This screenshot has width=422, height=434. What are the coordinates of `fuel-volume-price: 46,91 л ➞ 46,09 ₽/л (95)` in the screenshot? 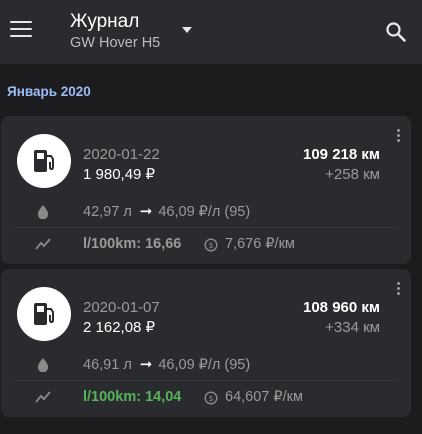 It's located at (166, 364).